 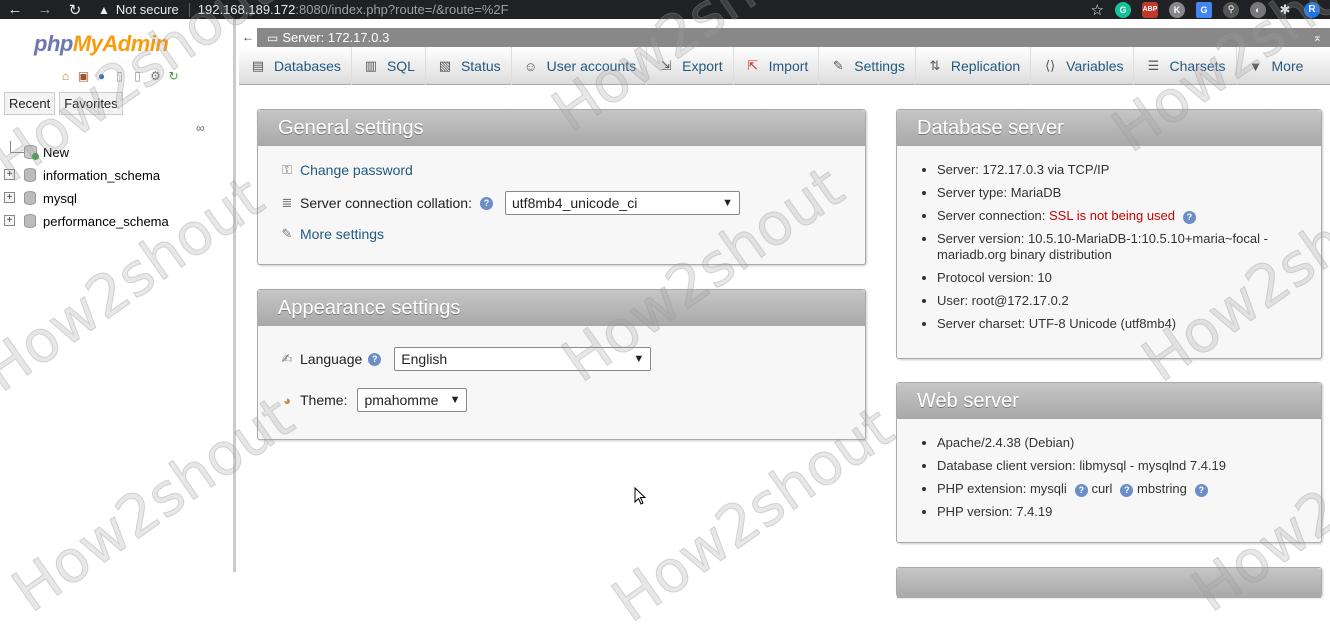 What do you see at coordinates (60, 198) in the screenshot?
I see `tree-item-label: mysql` at bounding box center [60, 198].